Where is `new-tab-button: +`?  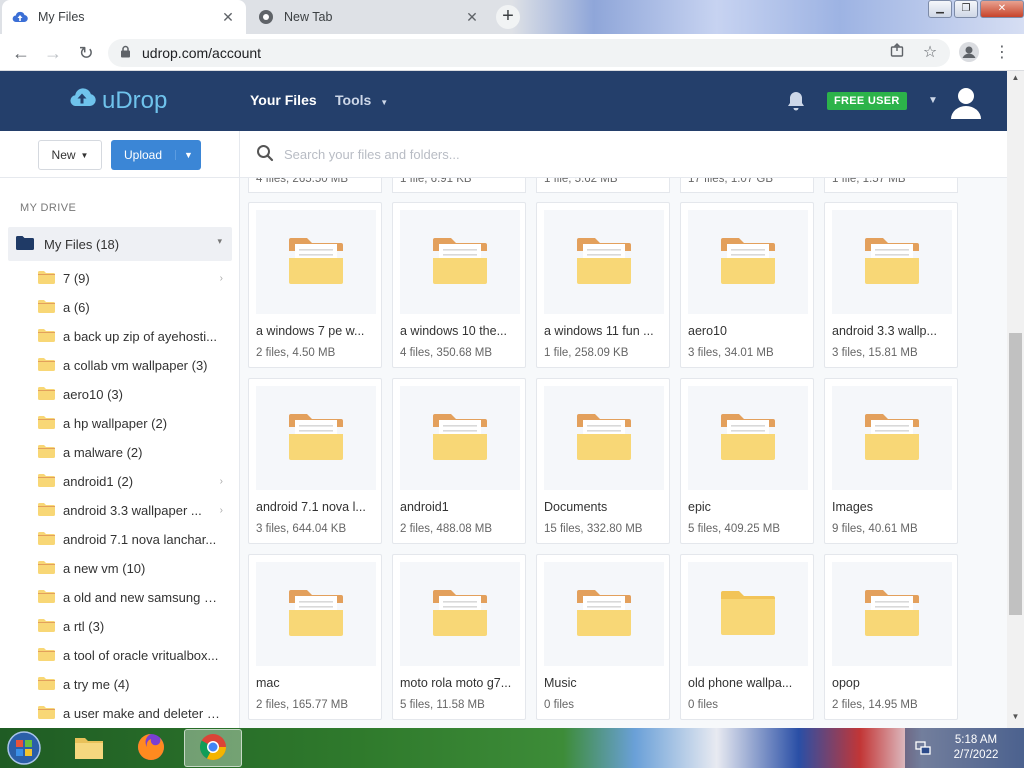 new-tab-button: + is located at coordinates (508, 17).